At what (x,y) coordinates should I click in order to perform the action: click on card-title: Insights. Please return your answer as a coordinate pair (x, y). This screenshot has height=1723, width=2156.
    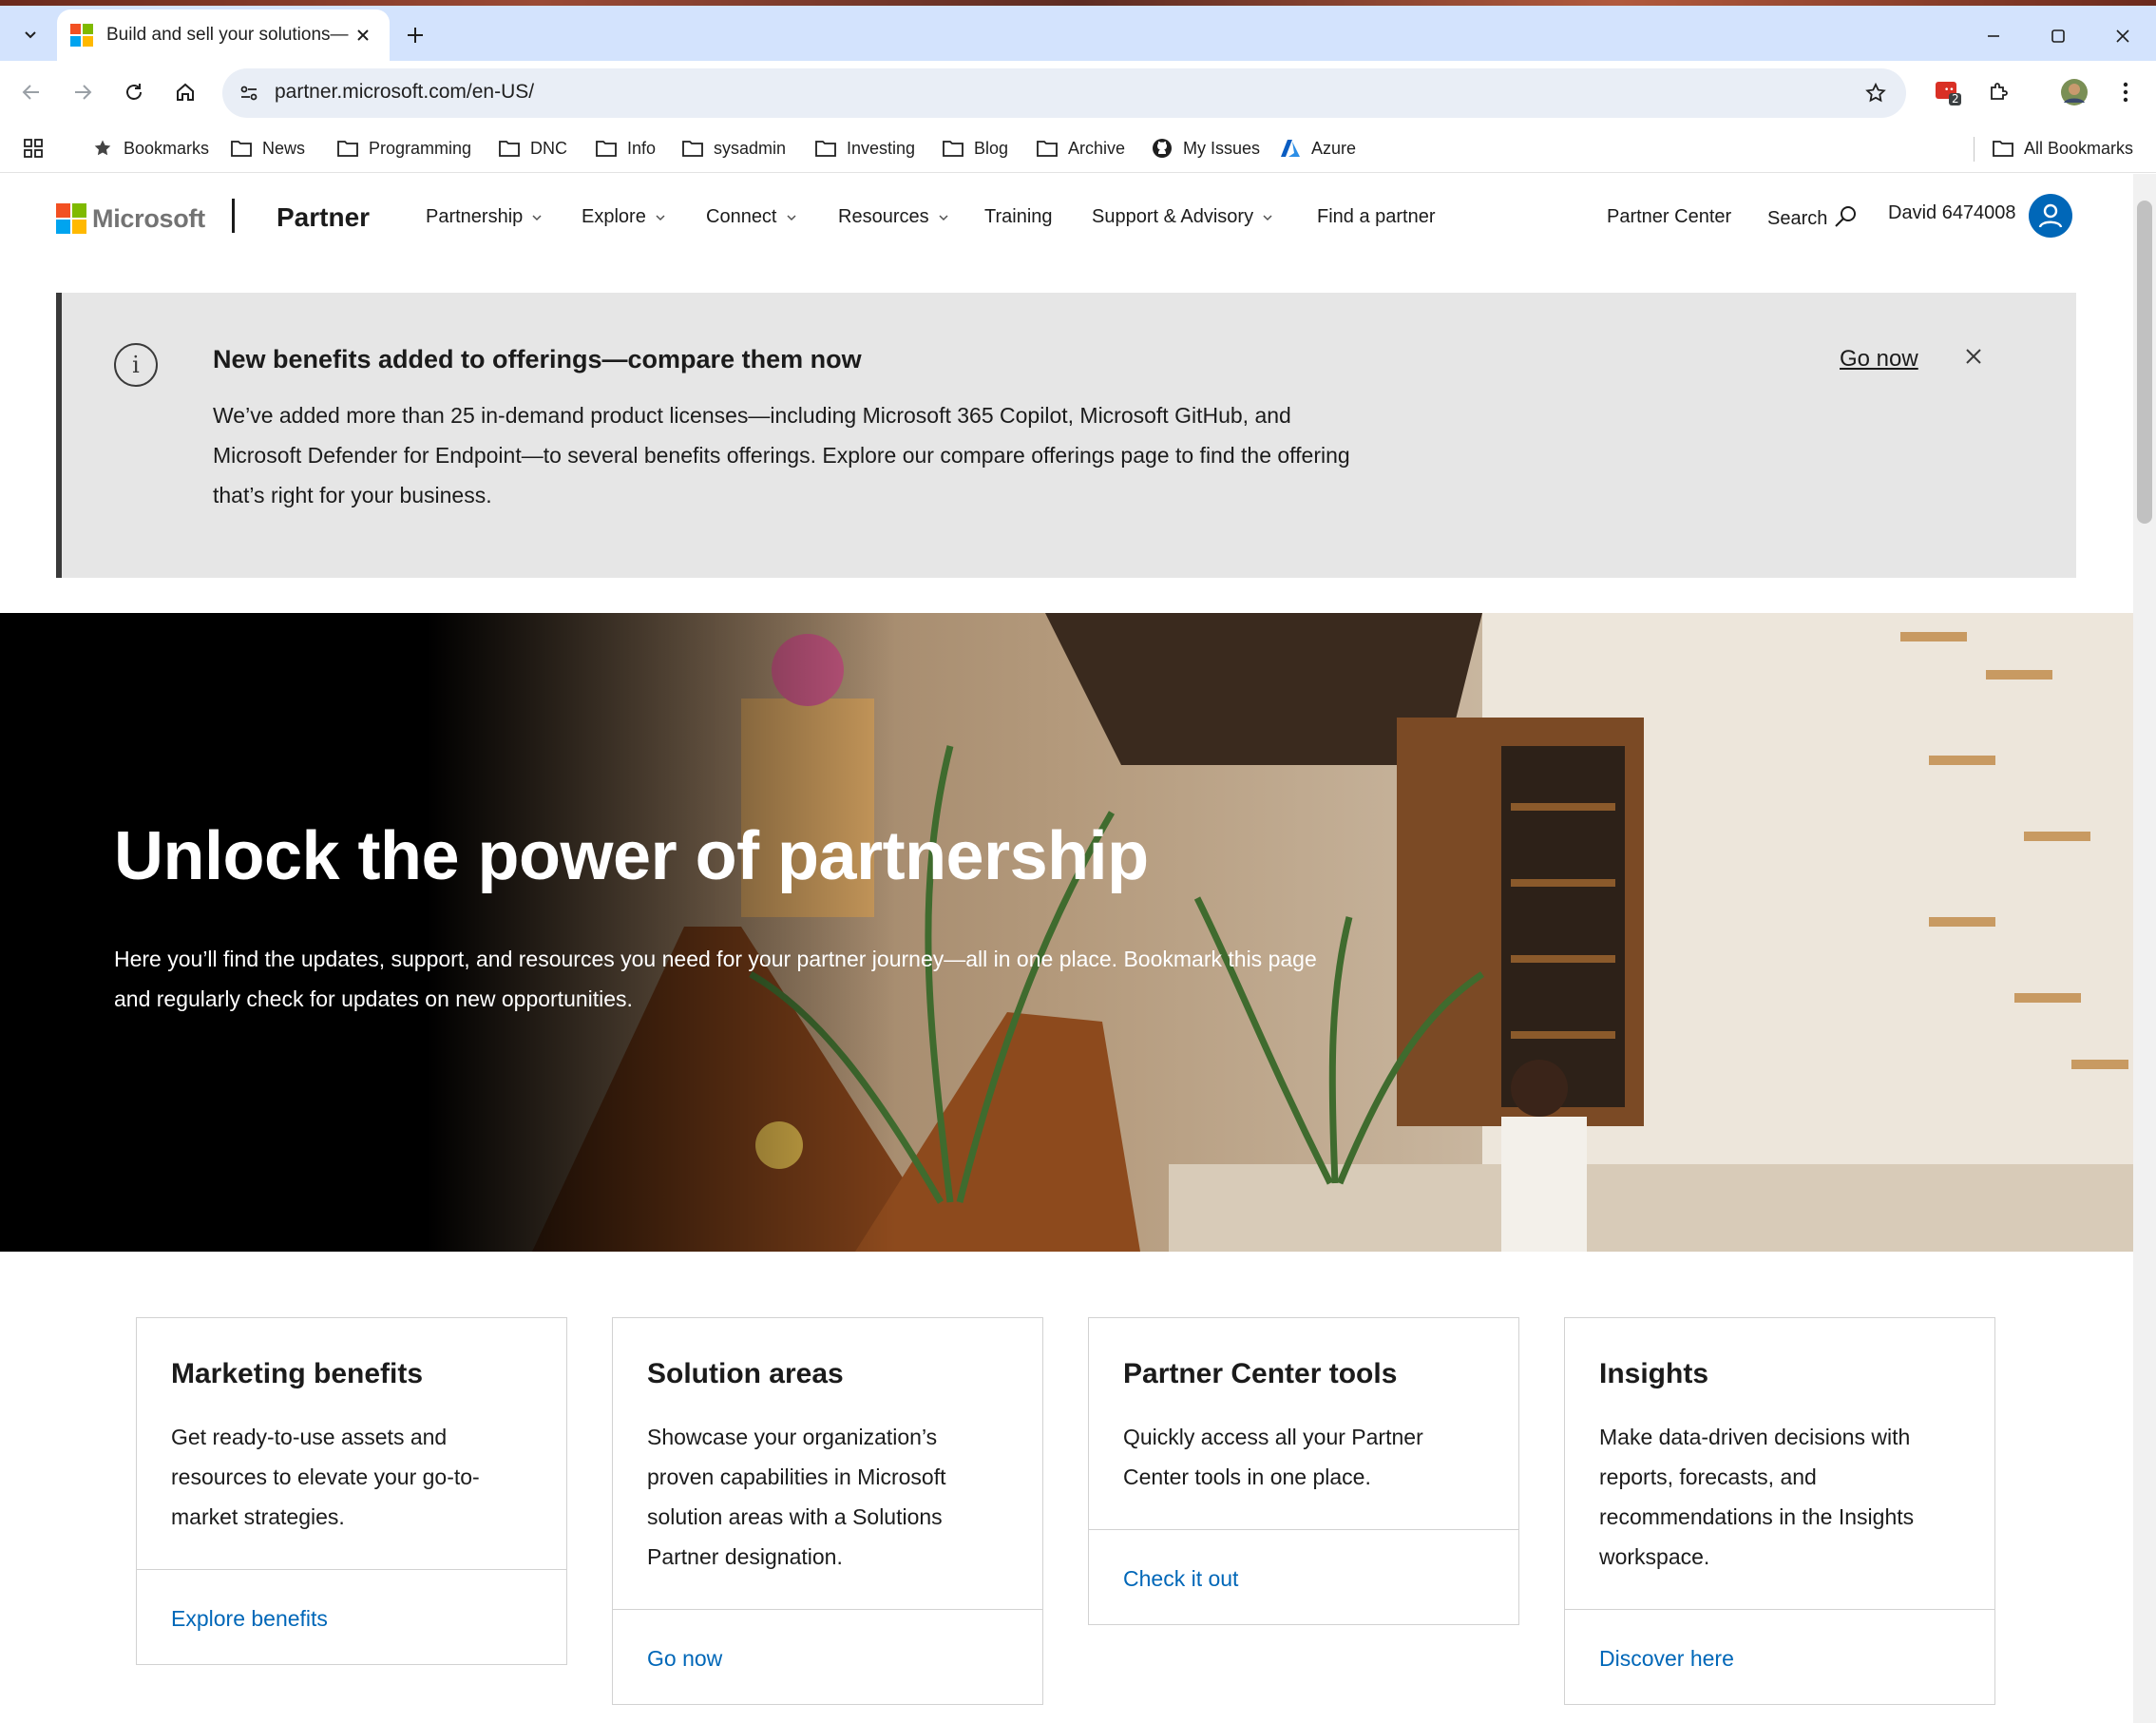
    Looking at the image, I should click on (1654, 1373).